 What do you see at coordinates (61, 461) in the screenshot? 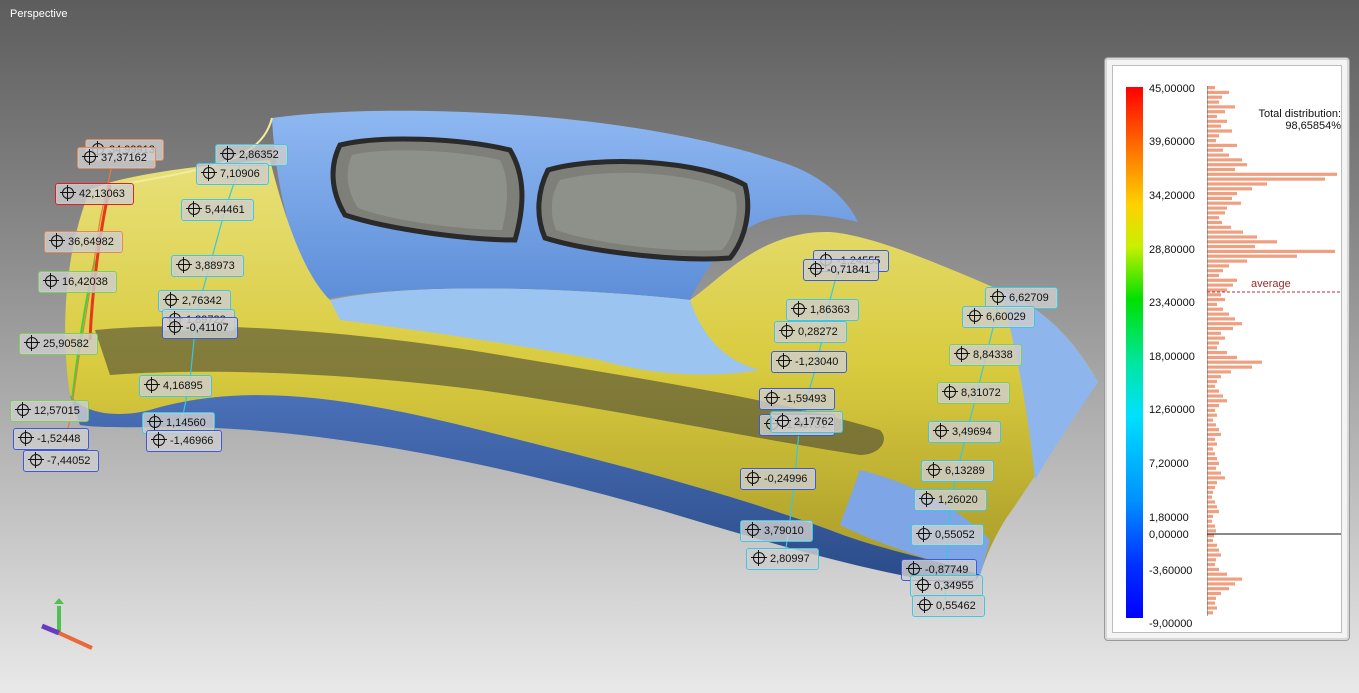
I see `deviation-label: -7,44052` at bounding box center [61, 461].